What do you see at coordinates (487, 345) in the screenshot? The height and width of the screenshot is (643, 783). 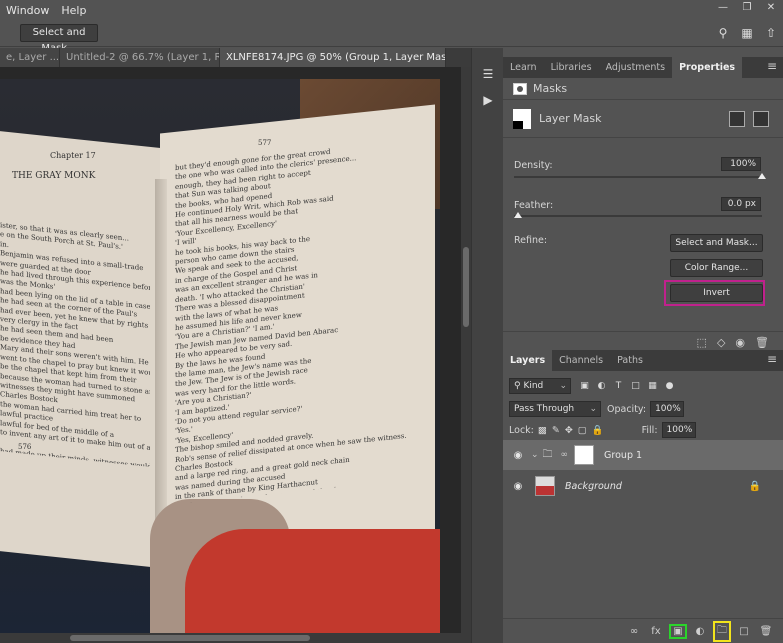 I see `panel-tool-strip: ☰ ▶` at bounding box center [487, 345].